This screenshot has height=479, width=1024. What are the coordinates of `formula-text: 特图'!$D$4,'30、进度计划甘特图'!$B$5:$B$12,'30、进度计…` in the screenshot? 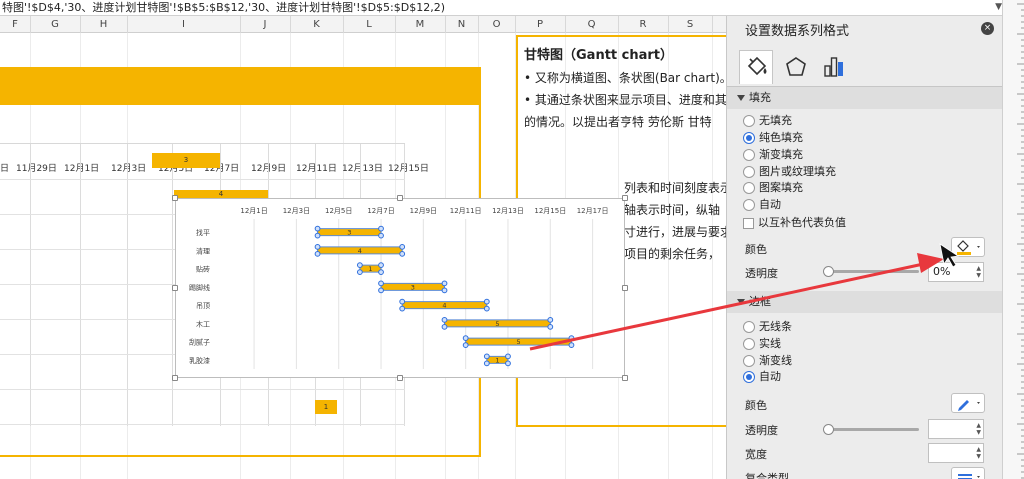 It's located at (224, 7).